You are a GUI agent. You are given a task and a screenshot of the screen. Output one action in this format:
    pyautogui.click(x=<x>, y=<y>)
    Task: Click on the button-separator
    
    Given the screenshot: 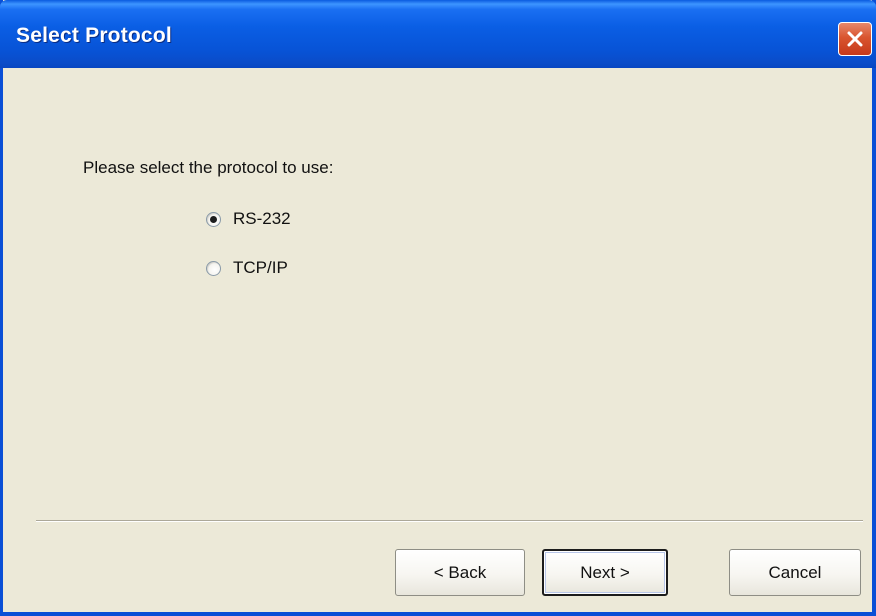 What is the action you would take?
    pyautogui.click(x=449, y=521)
    